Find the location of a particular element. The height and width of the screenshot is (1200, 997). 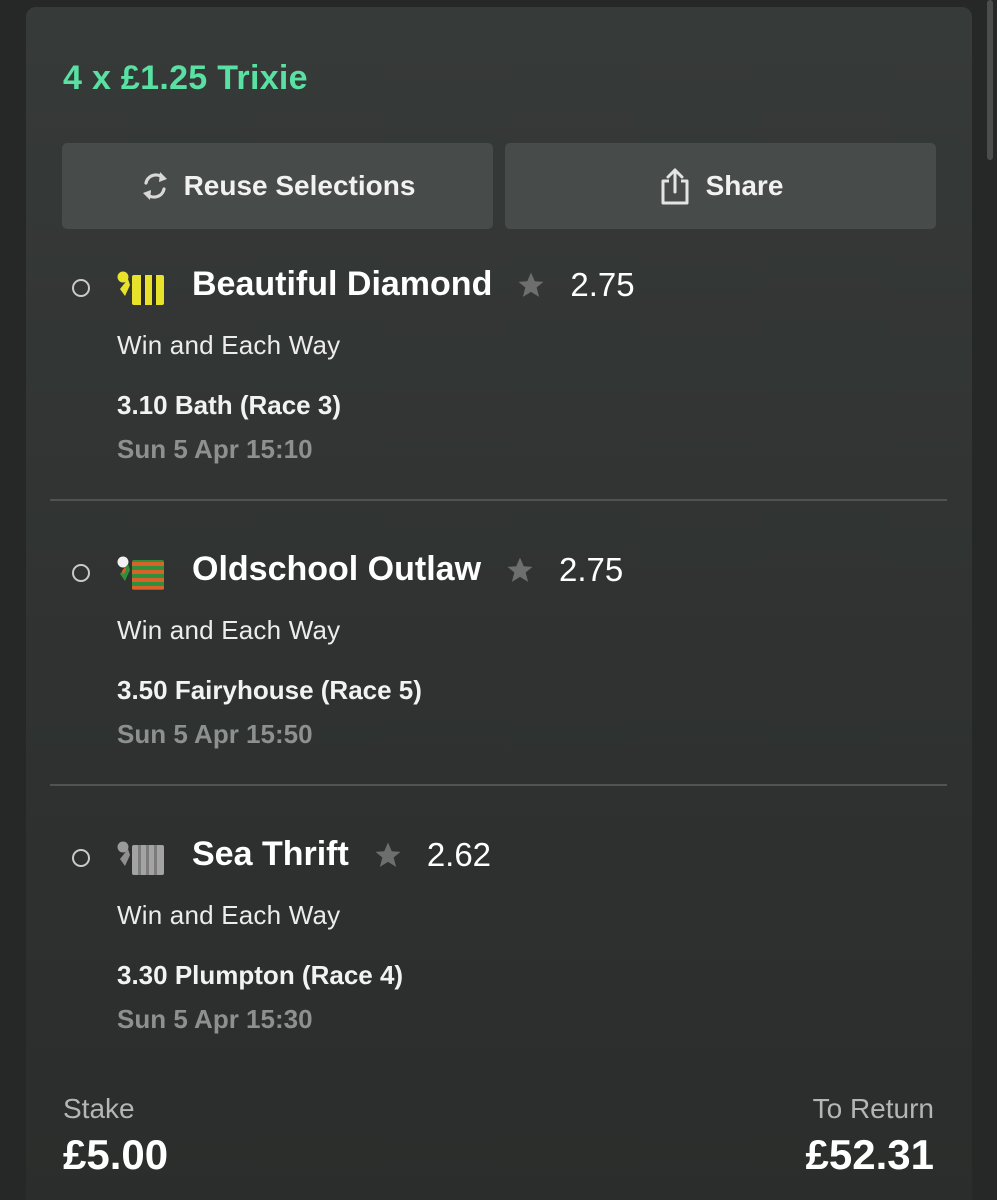

stake-label: Stake is located at coordinates (99, 1108).